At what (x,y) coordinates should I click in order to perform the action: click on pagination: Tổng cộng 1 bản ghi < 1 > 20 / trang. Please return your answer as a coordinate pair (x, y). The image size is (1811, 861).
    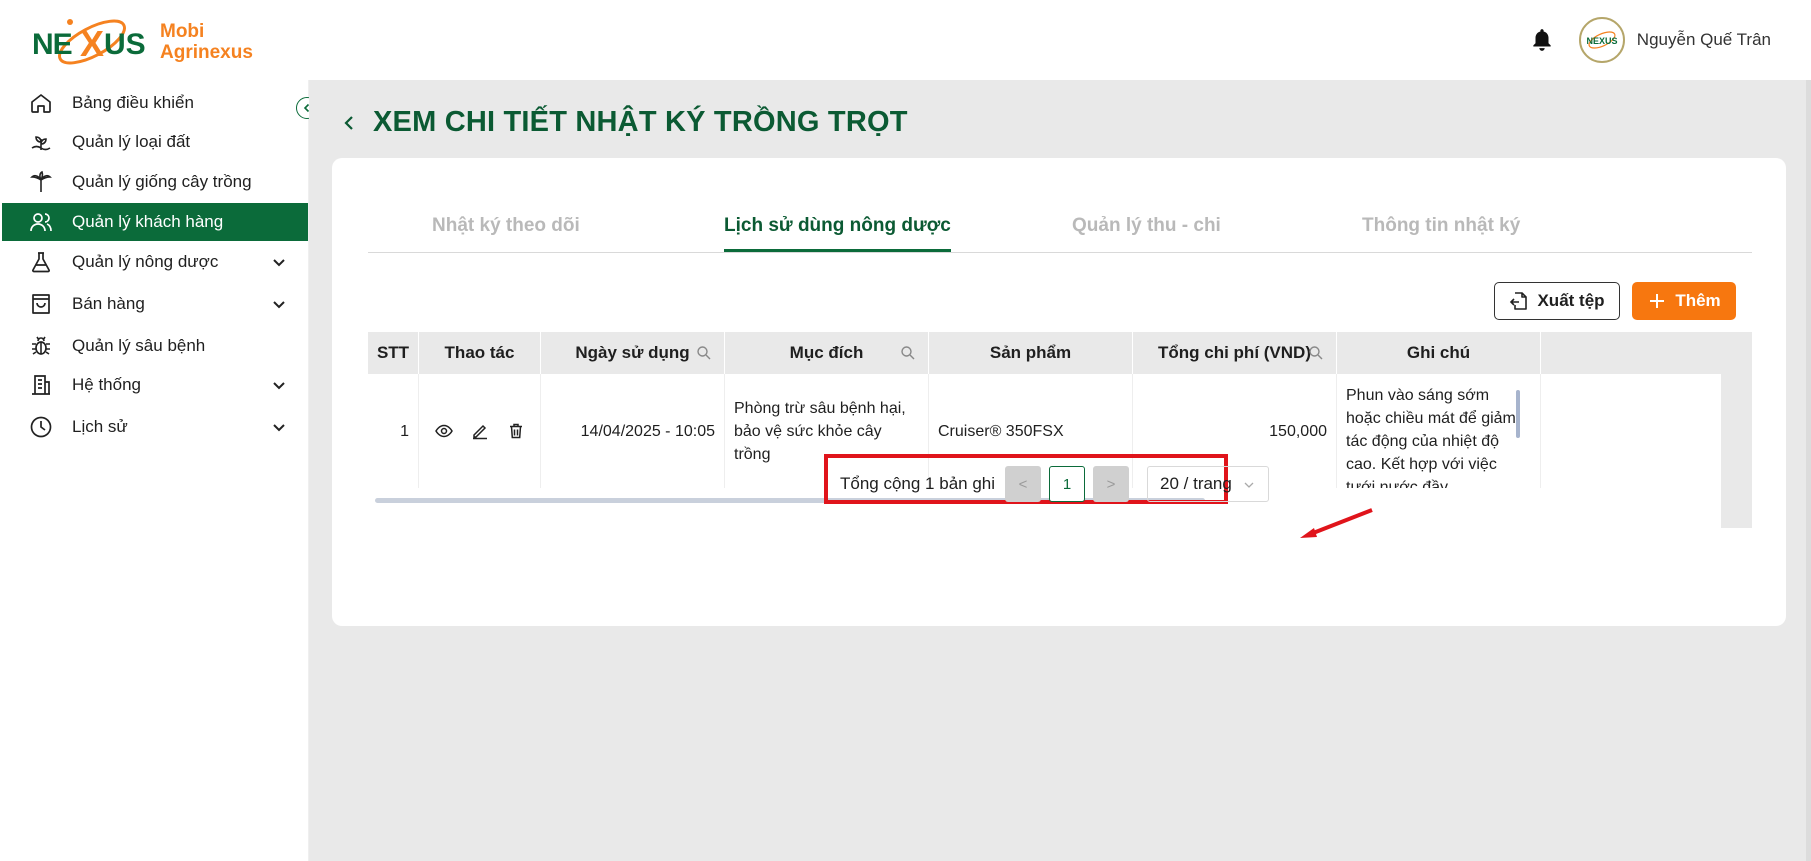
    Looking at the image, I should click on (1055, 484).